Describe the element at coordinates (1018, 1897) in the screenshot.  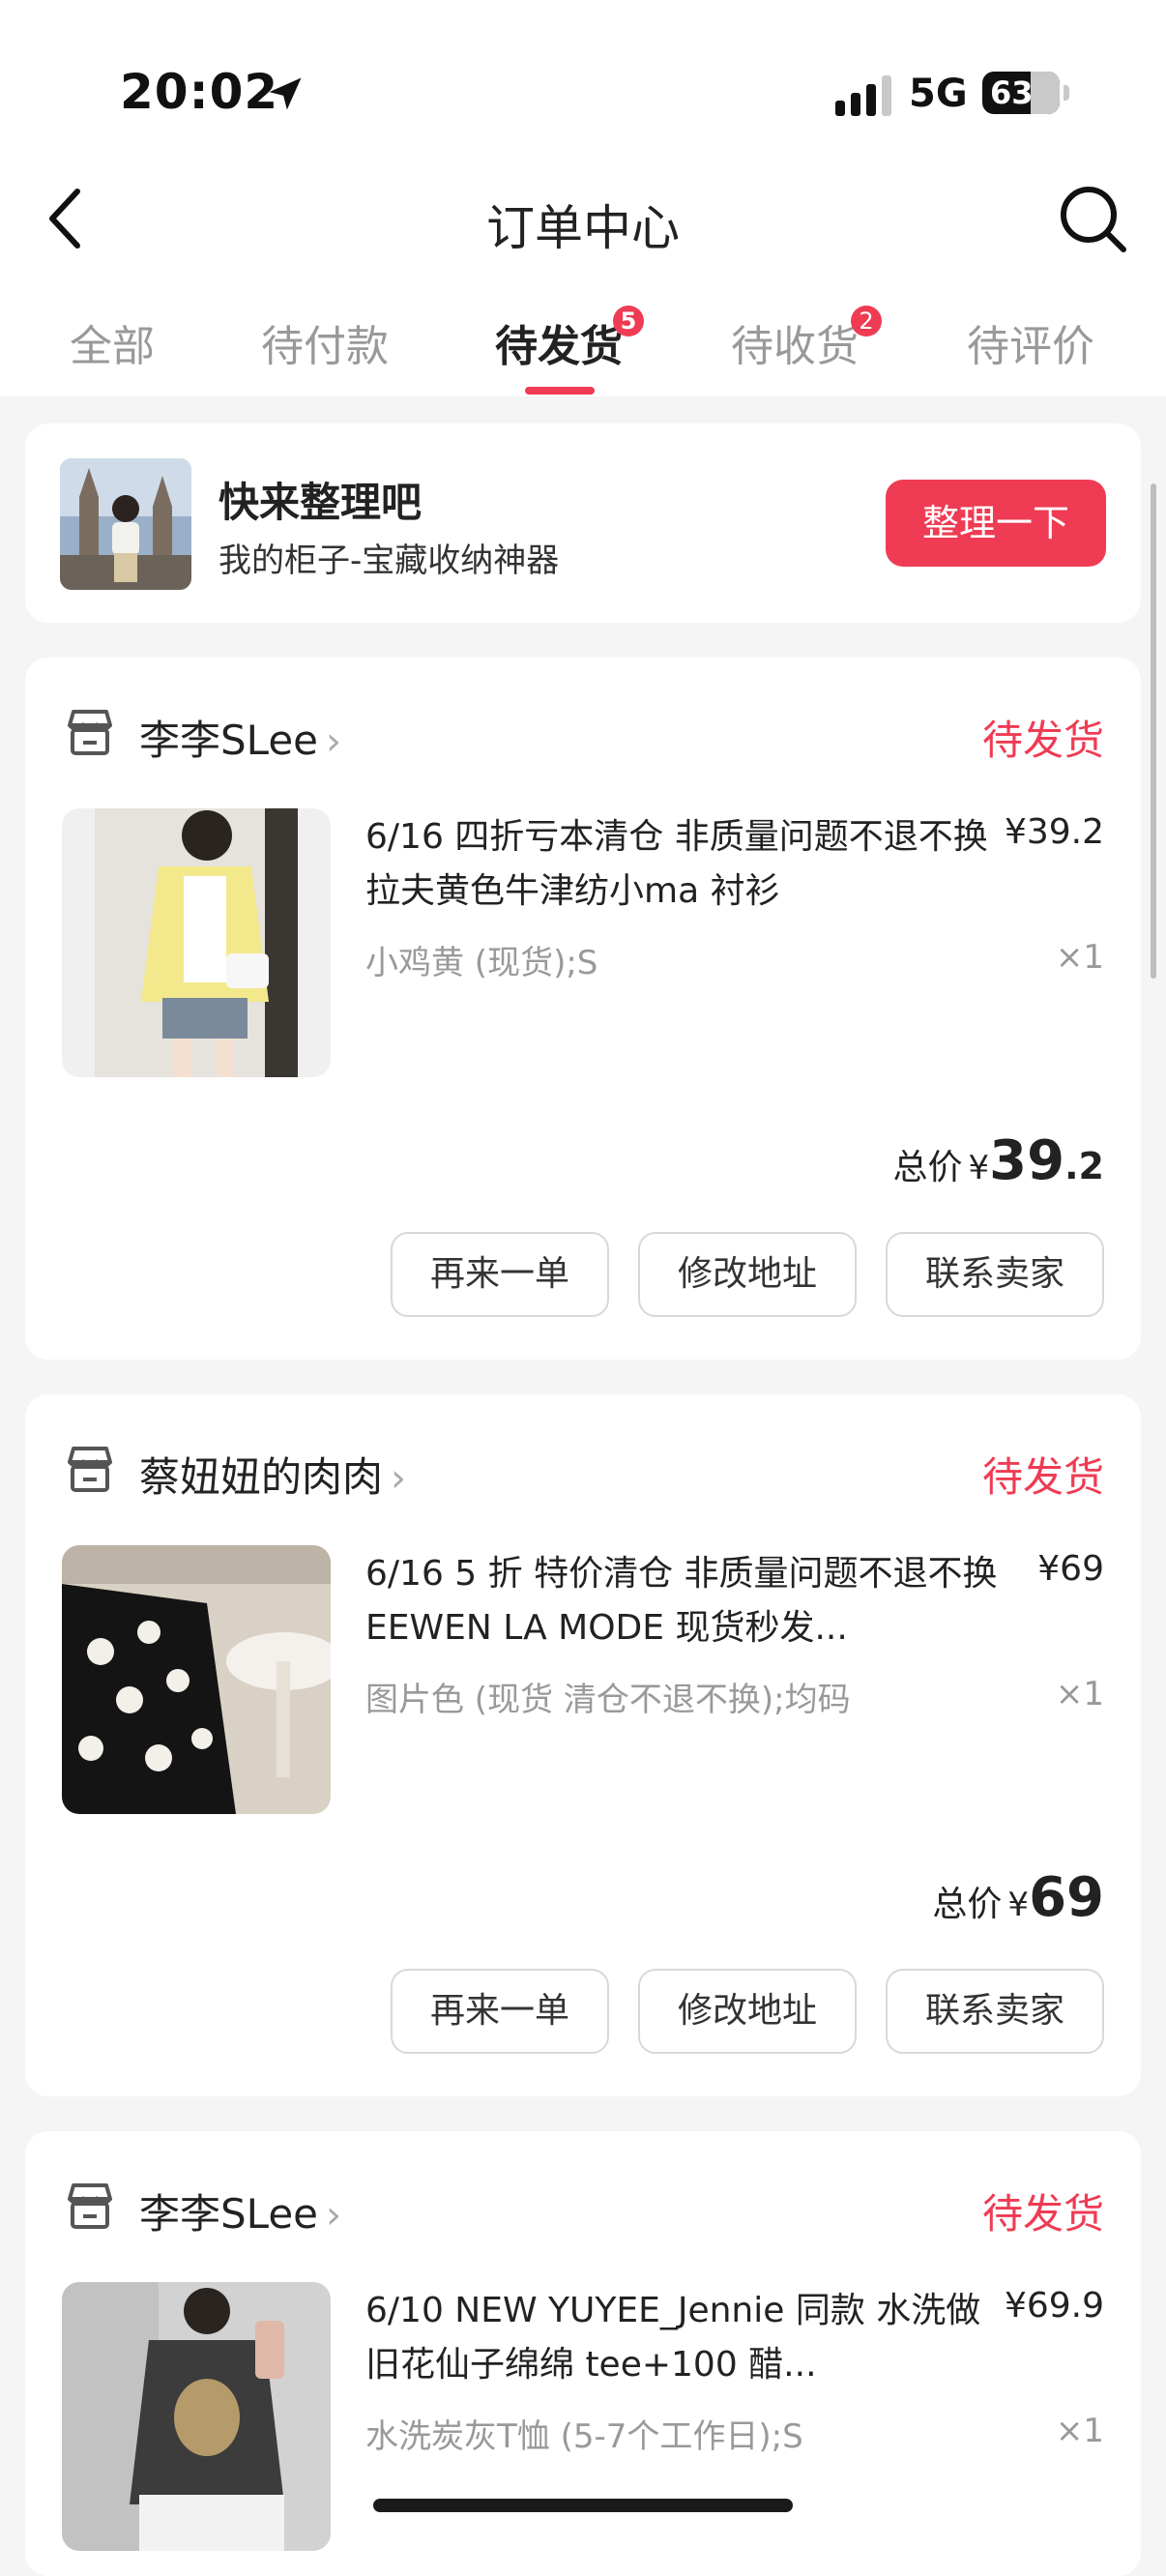
I see `order-total: 总价 ¥69` at that location.